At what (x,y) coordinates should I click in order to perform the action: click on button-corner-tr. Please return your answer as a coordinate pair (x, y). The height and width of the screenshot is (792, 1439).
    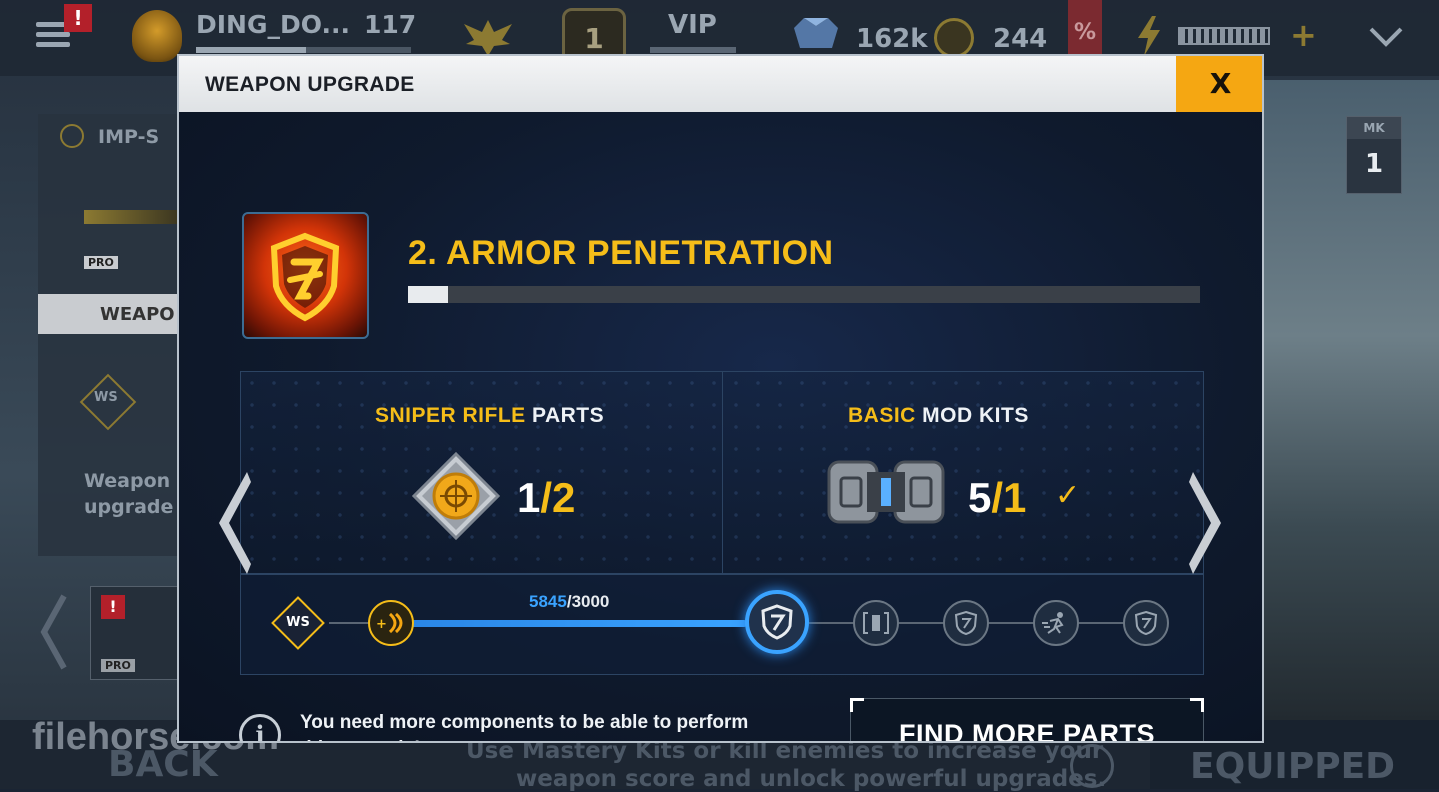
    Looking at the image, I should click on (1197, 705).